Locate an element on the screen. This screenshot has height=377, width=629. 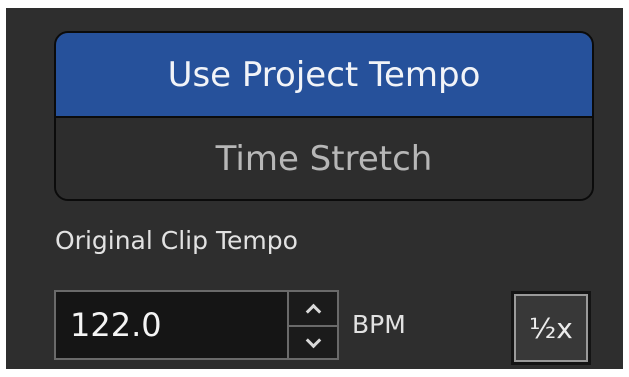
bpm-unit-label: BPM is located at coordinates (379, 324).